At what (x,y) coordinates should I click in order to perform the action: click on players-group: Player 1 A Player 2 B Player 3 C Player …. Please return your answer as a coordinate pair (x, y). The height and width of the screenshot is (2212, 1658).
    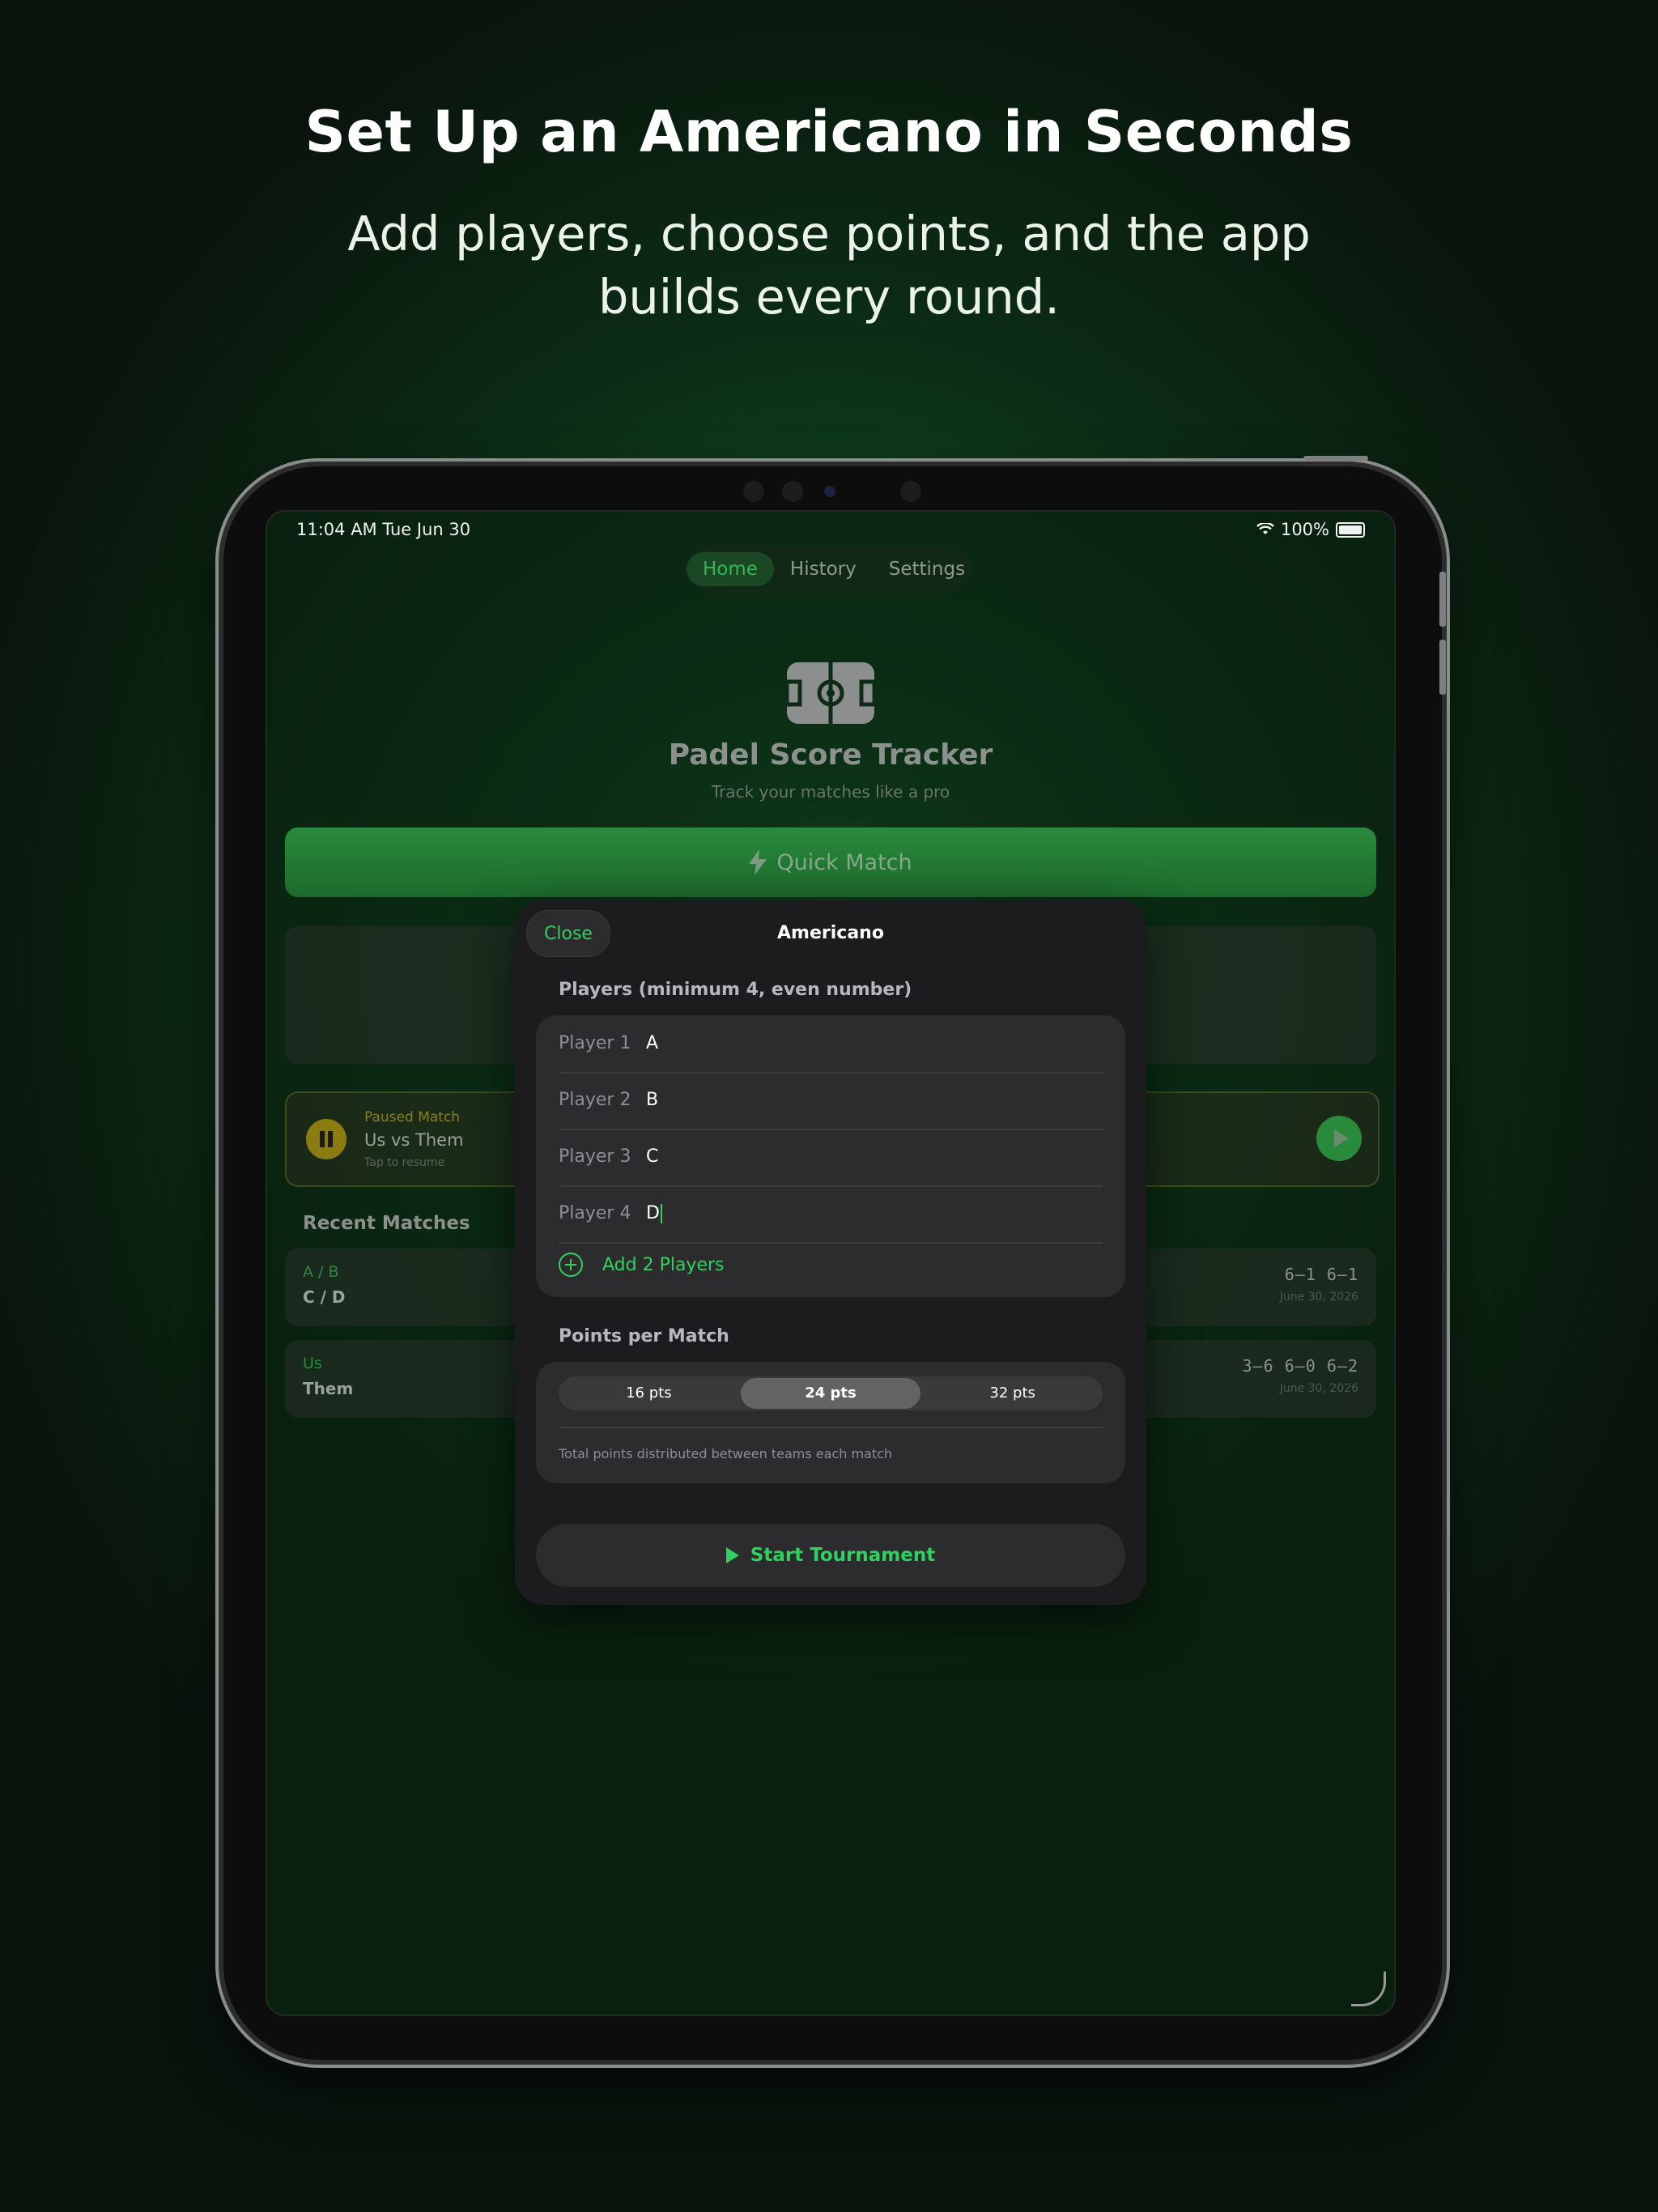
    Looking at the image, I should click on (830, 1156).